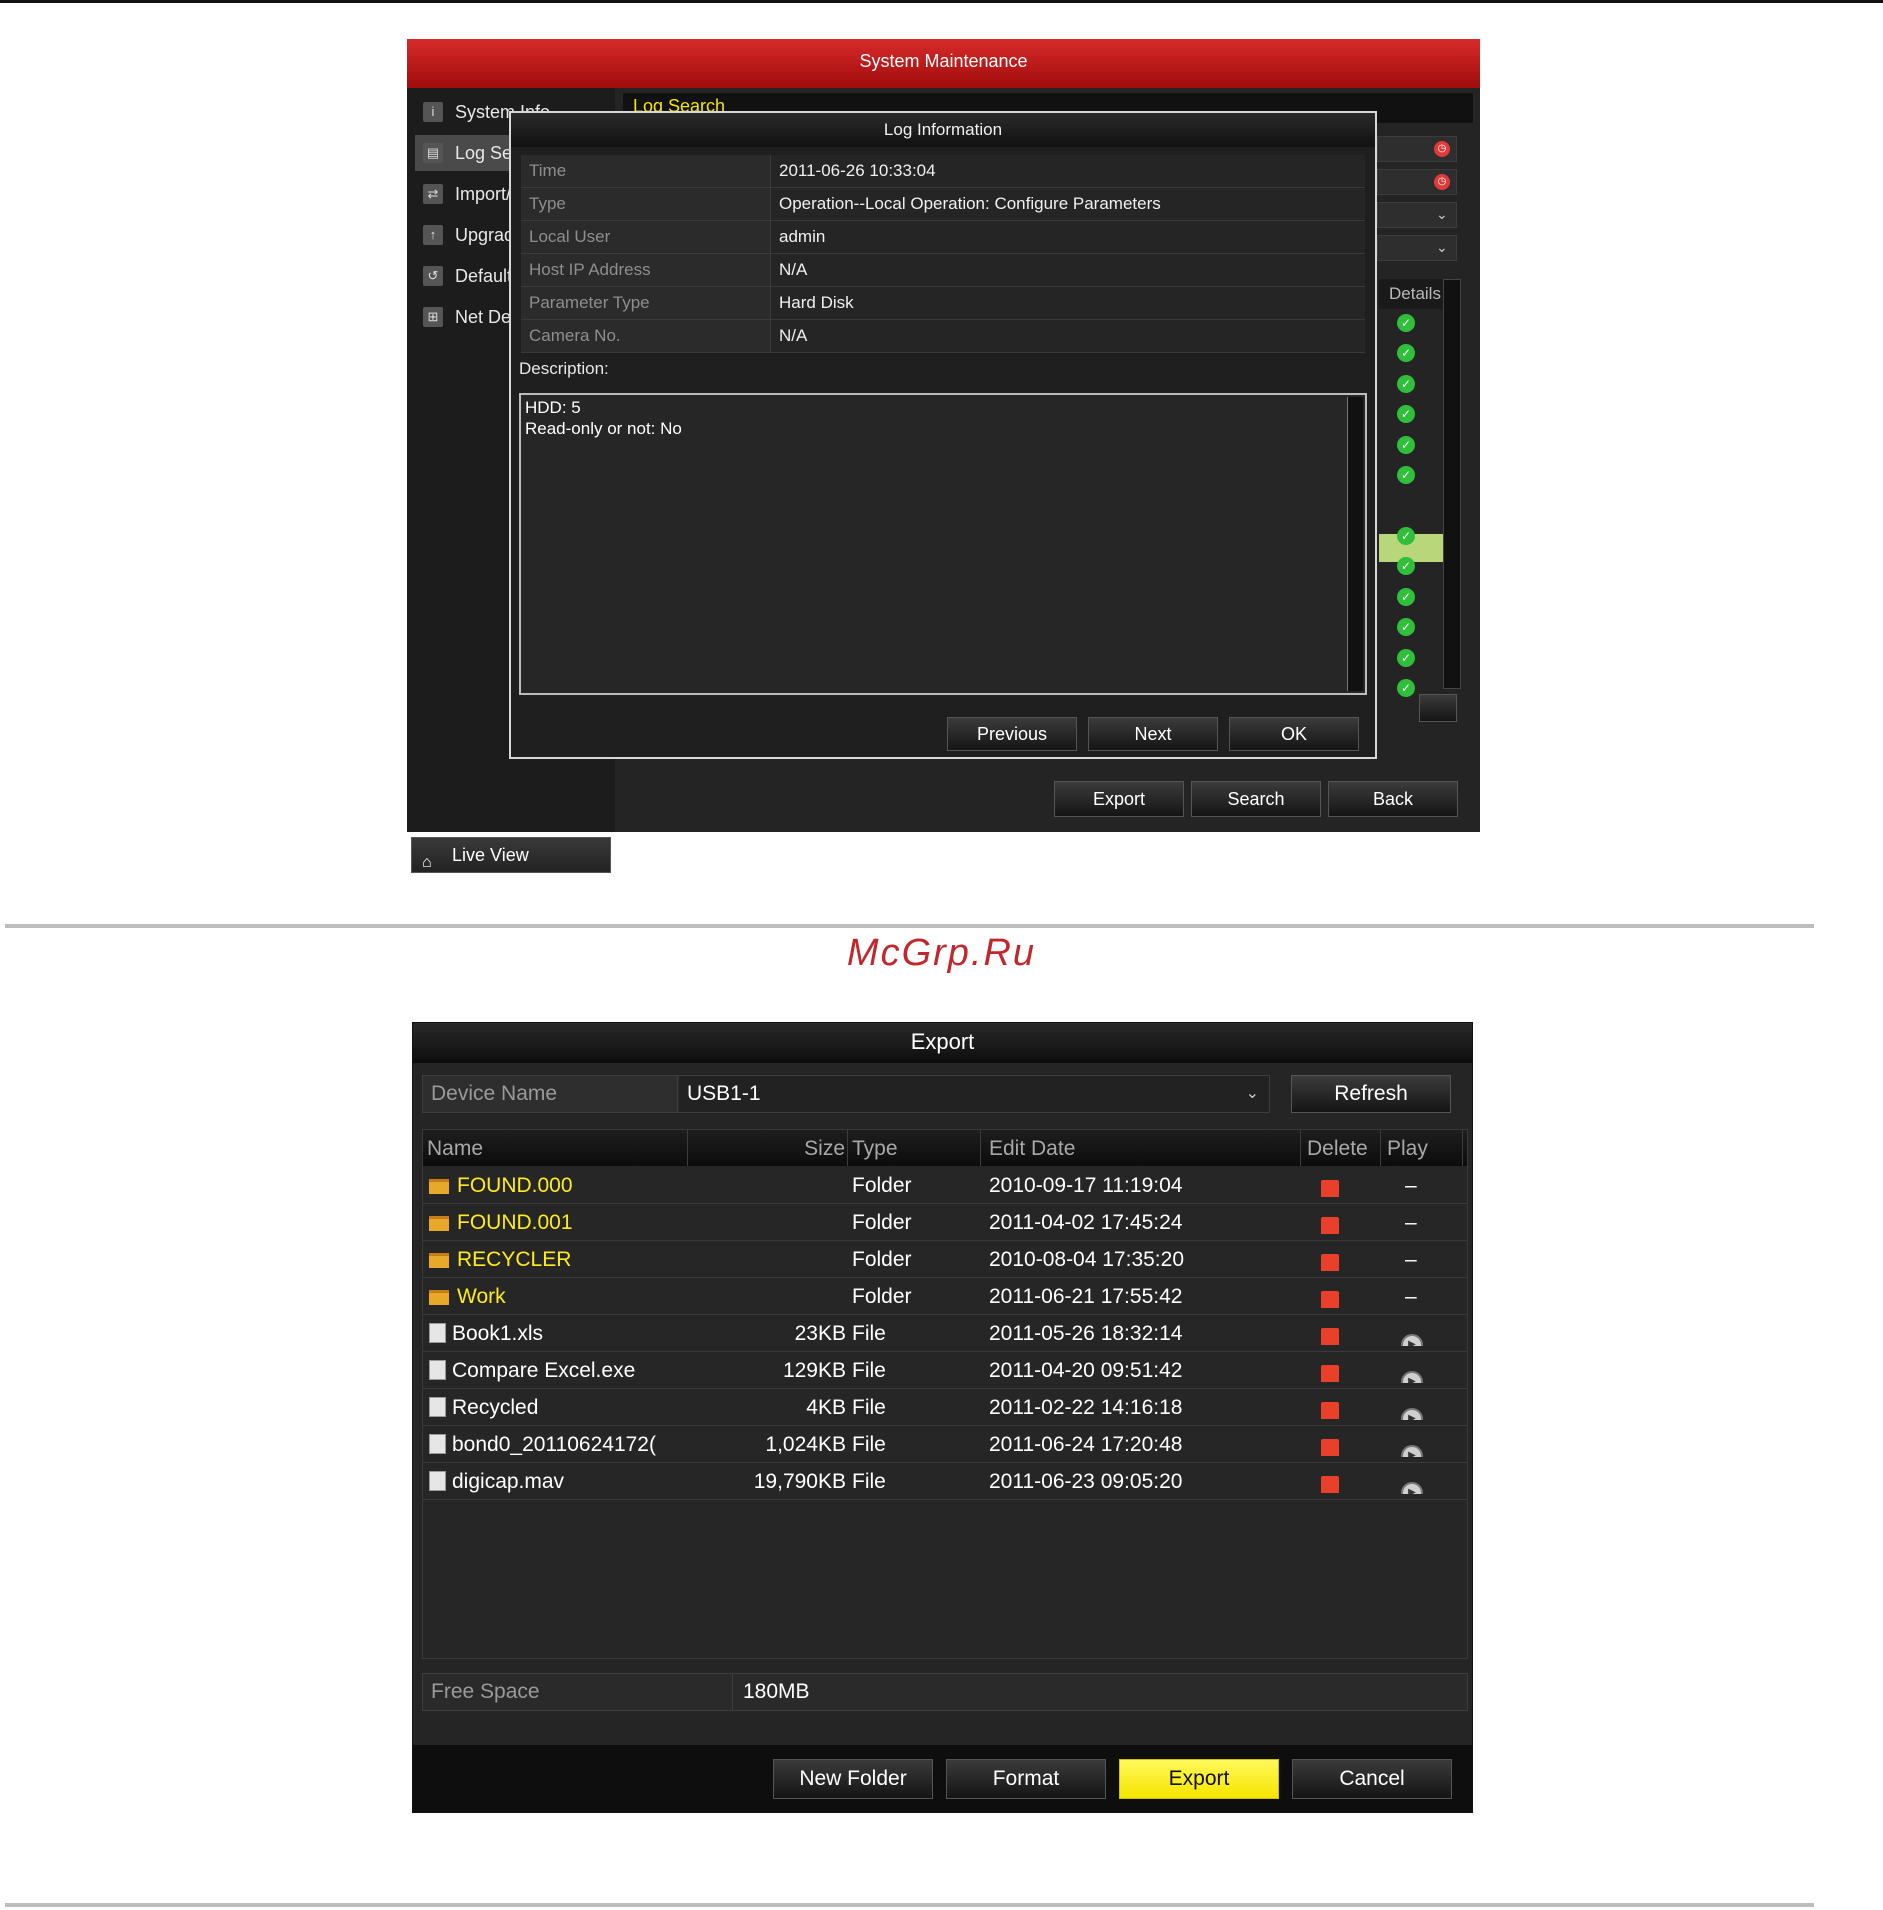 The height and width of the screenshot is (1910, 1883). Describe the element at coordinates (768, 1148) in the screenshot. I see `column-header-size: Size` at that location.